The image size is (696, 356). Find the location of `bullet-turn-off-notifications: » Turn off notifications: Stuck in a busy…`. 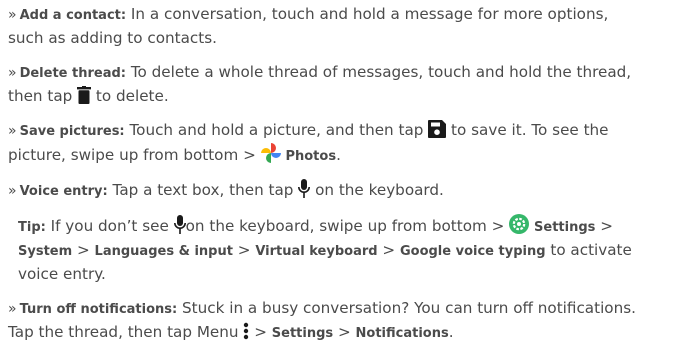

bullet-turn-off-notifications: » Turn off notifications: Stuck in a busy… is located at coordinates (352, 321).